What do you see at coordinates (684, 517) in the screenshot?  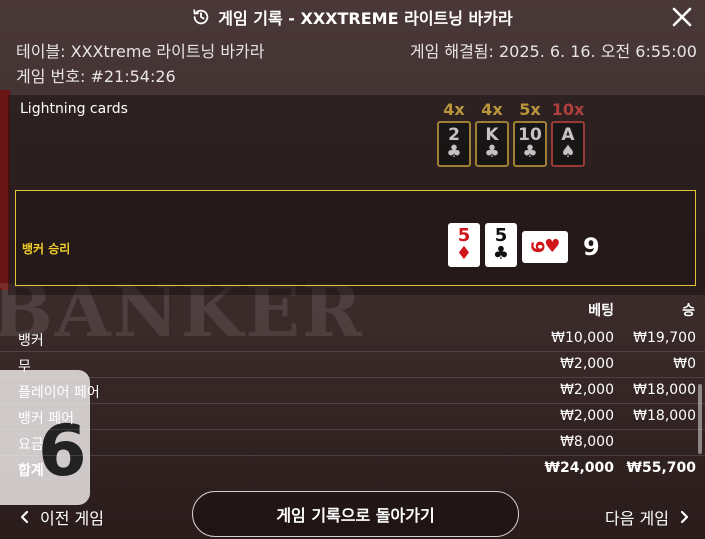 I see `chevron-right-icon` at bounding box center [684, 517].